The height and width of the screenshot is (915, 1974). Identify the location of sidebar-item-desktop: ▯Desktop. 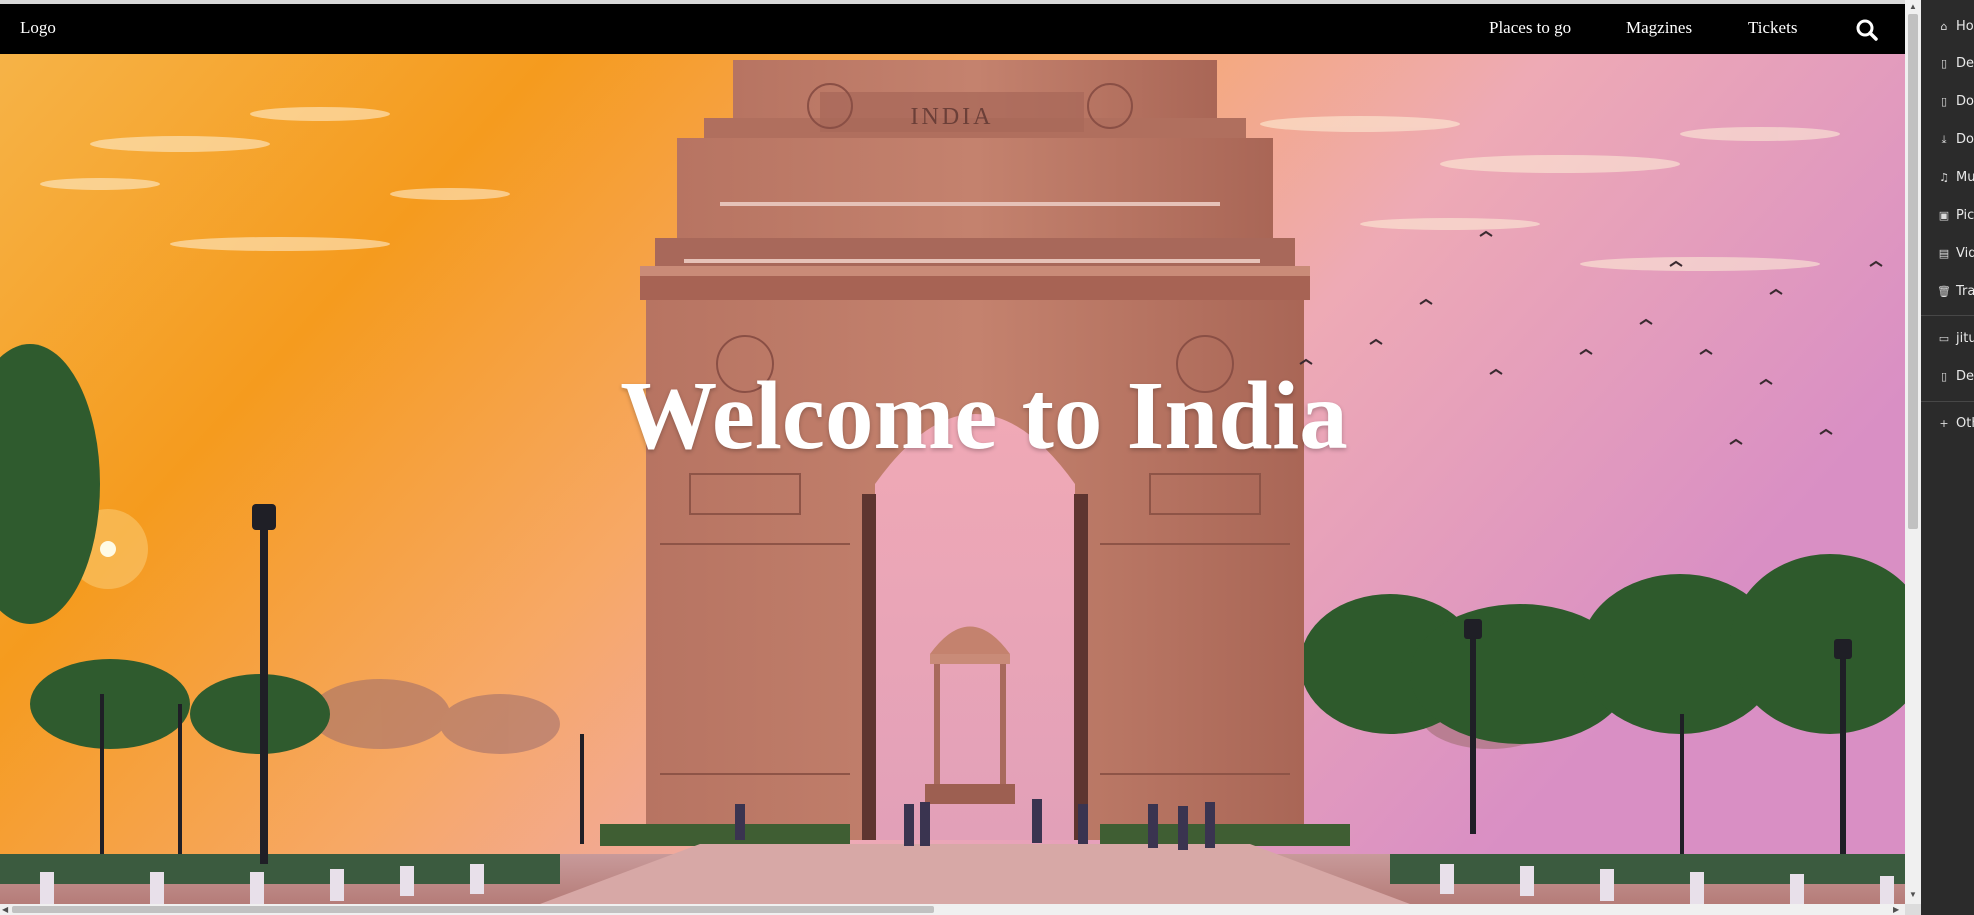
(1955, 66).